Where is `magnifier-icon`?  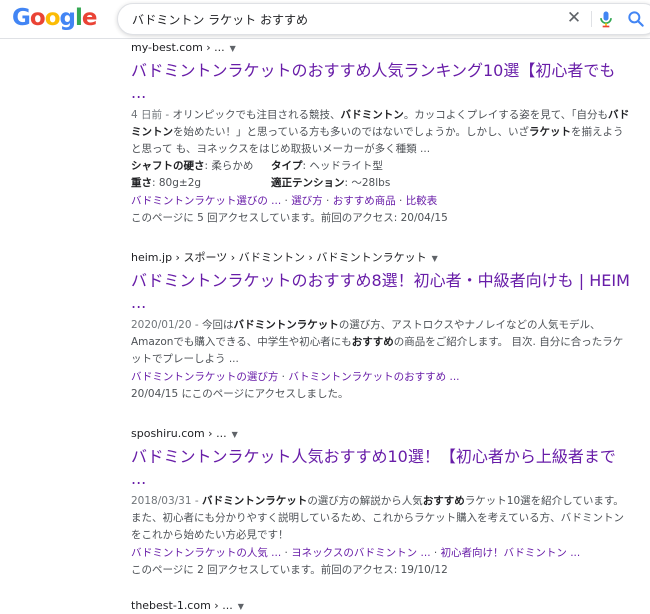 magnifier-icon is located at coordinates (636, 19).